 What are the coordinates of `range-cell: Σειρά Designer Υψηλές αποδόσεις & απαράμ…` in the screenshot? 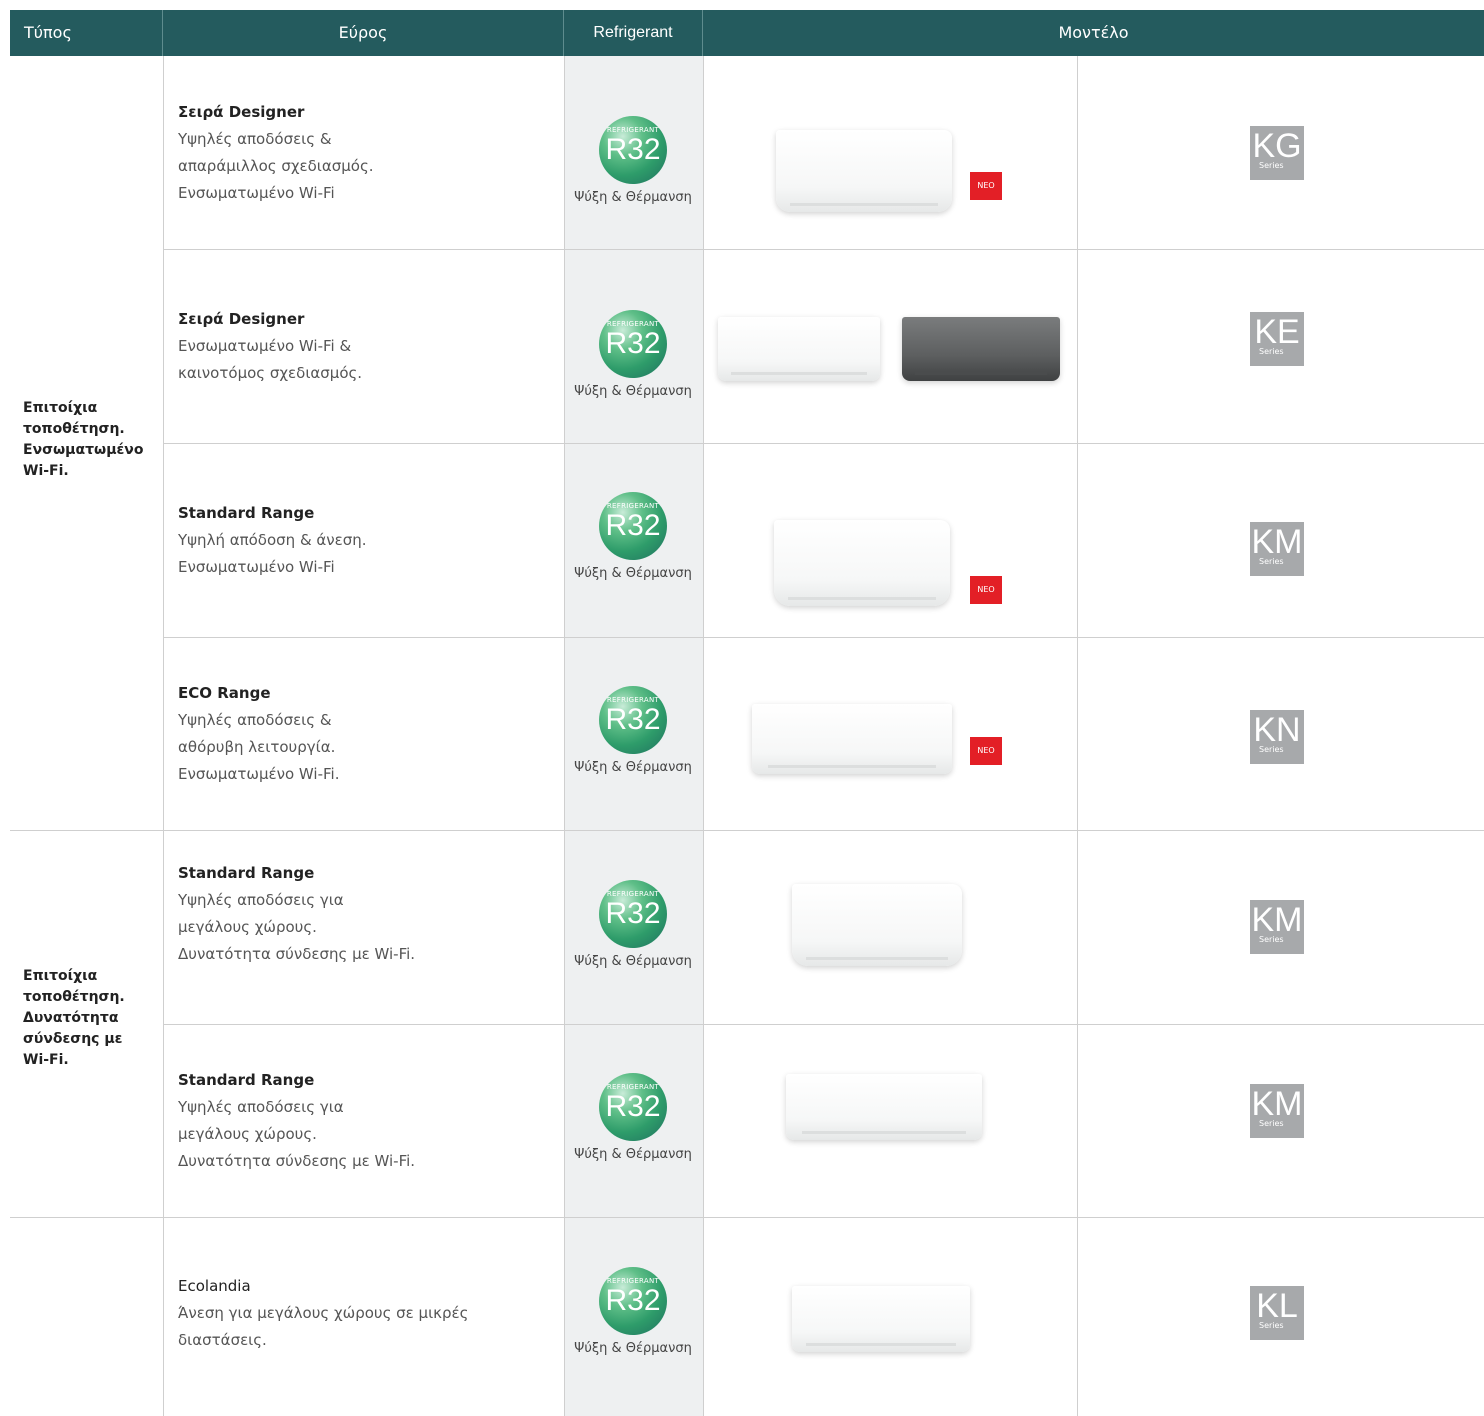 It's located at (368, 153).